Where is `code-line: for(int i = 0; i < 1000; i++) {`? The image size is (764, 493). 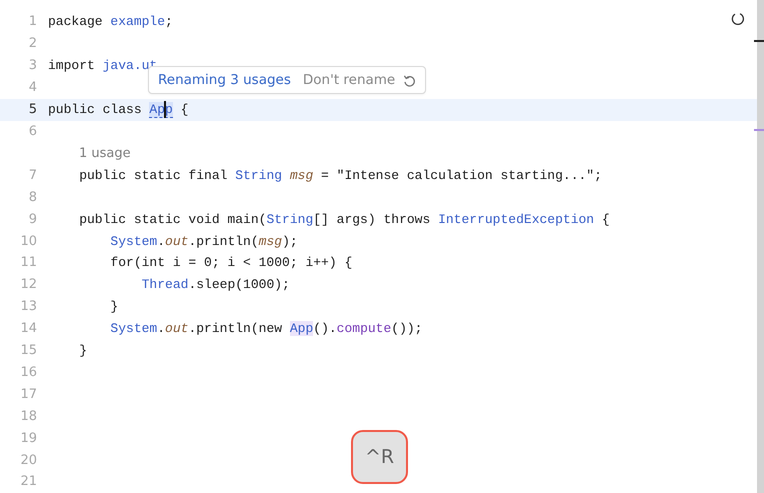 code-line: for(int i = 0; i < 1000; i++) { is located at coordinates (230, 262).